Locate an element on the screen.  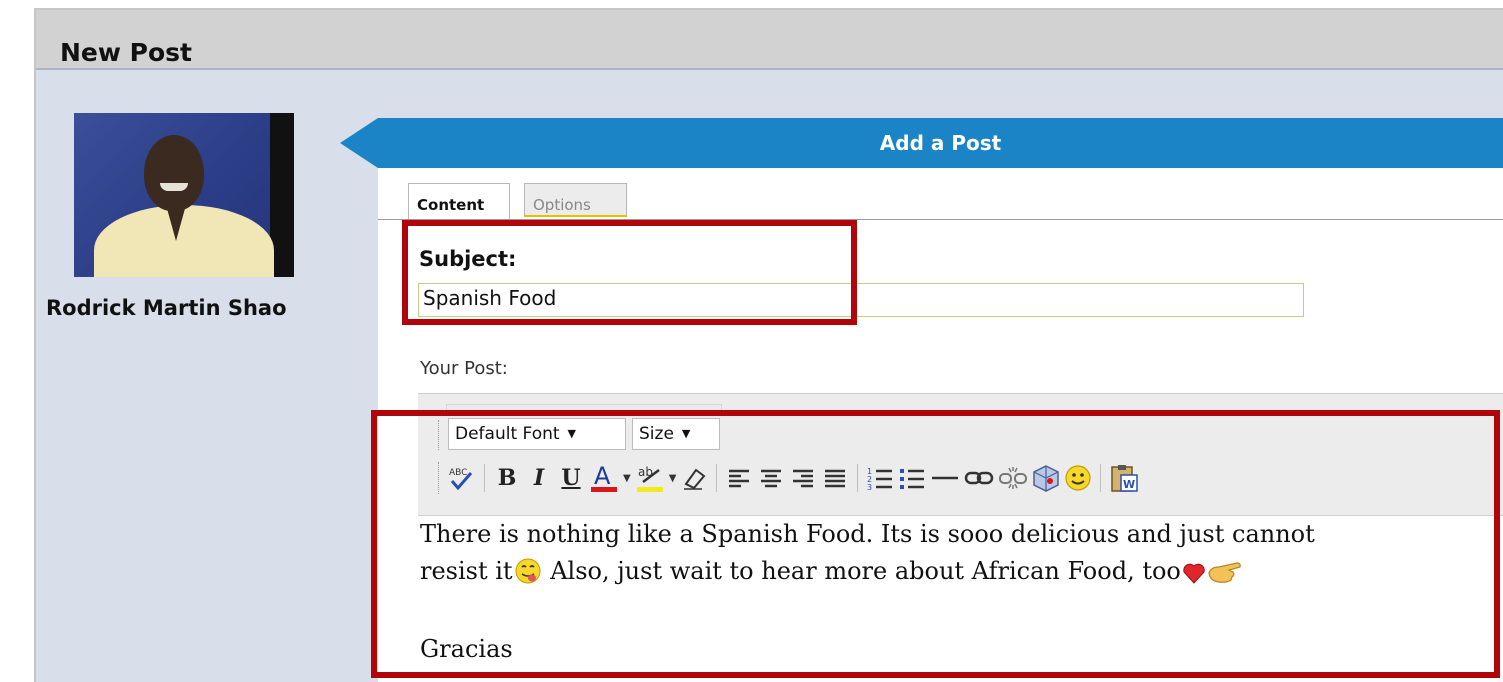
highlight-icon: ab is located at coordinates (650, 478).